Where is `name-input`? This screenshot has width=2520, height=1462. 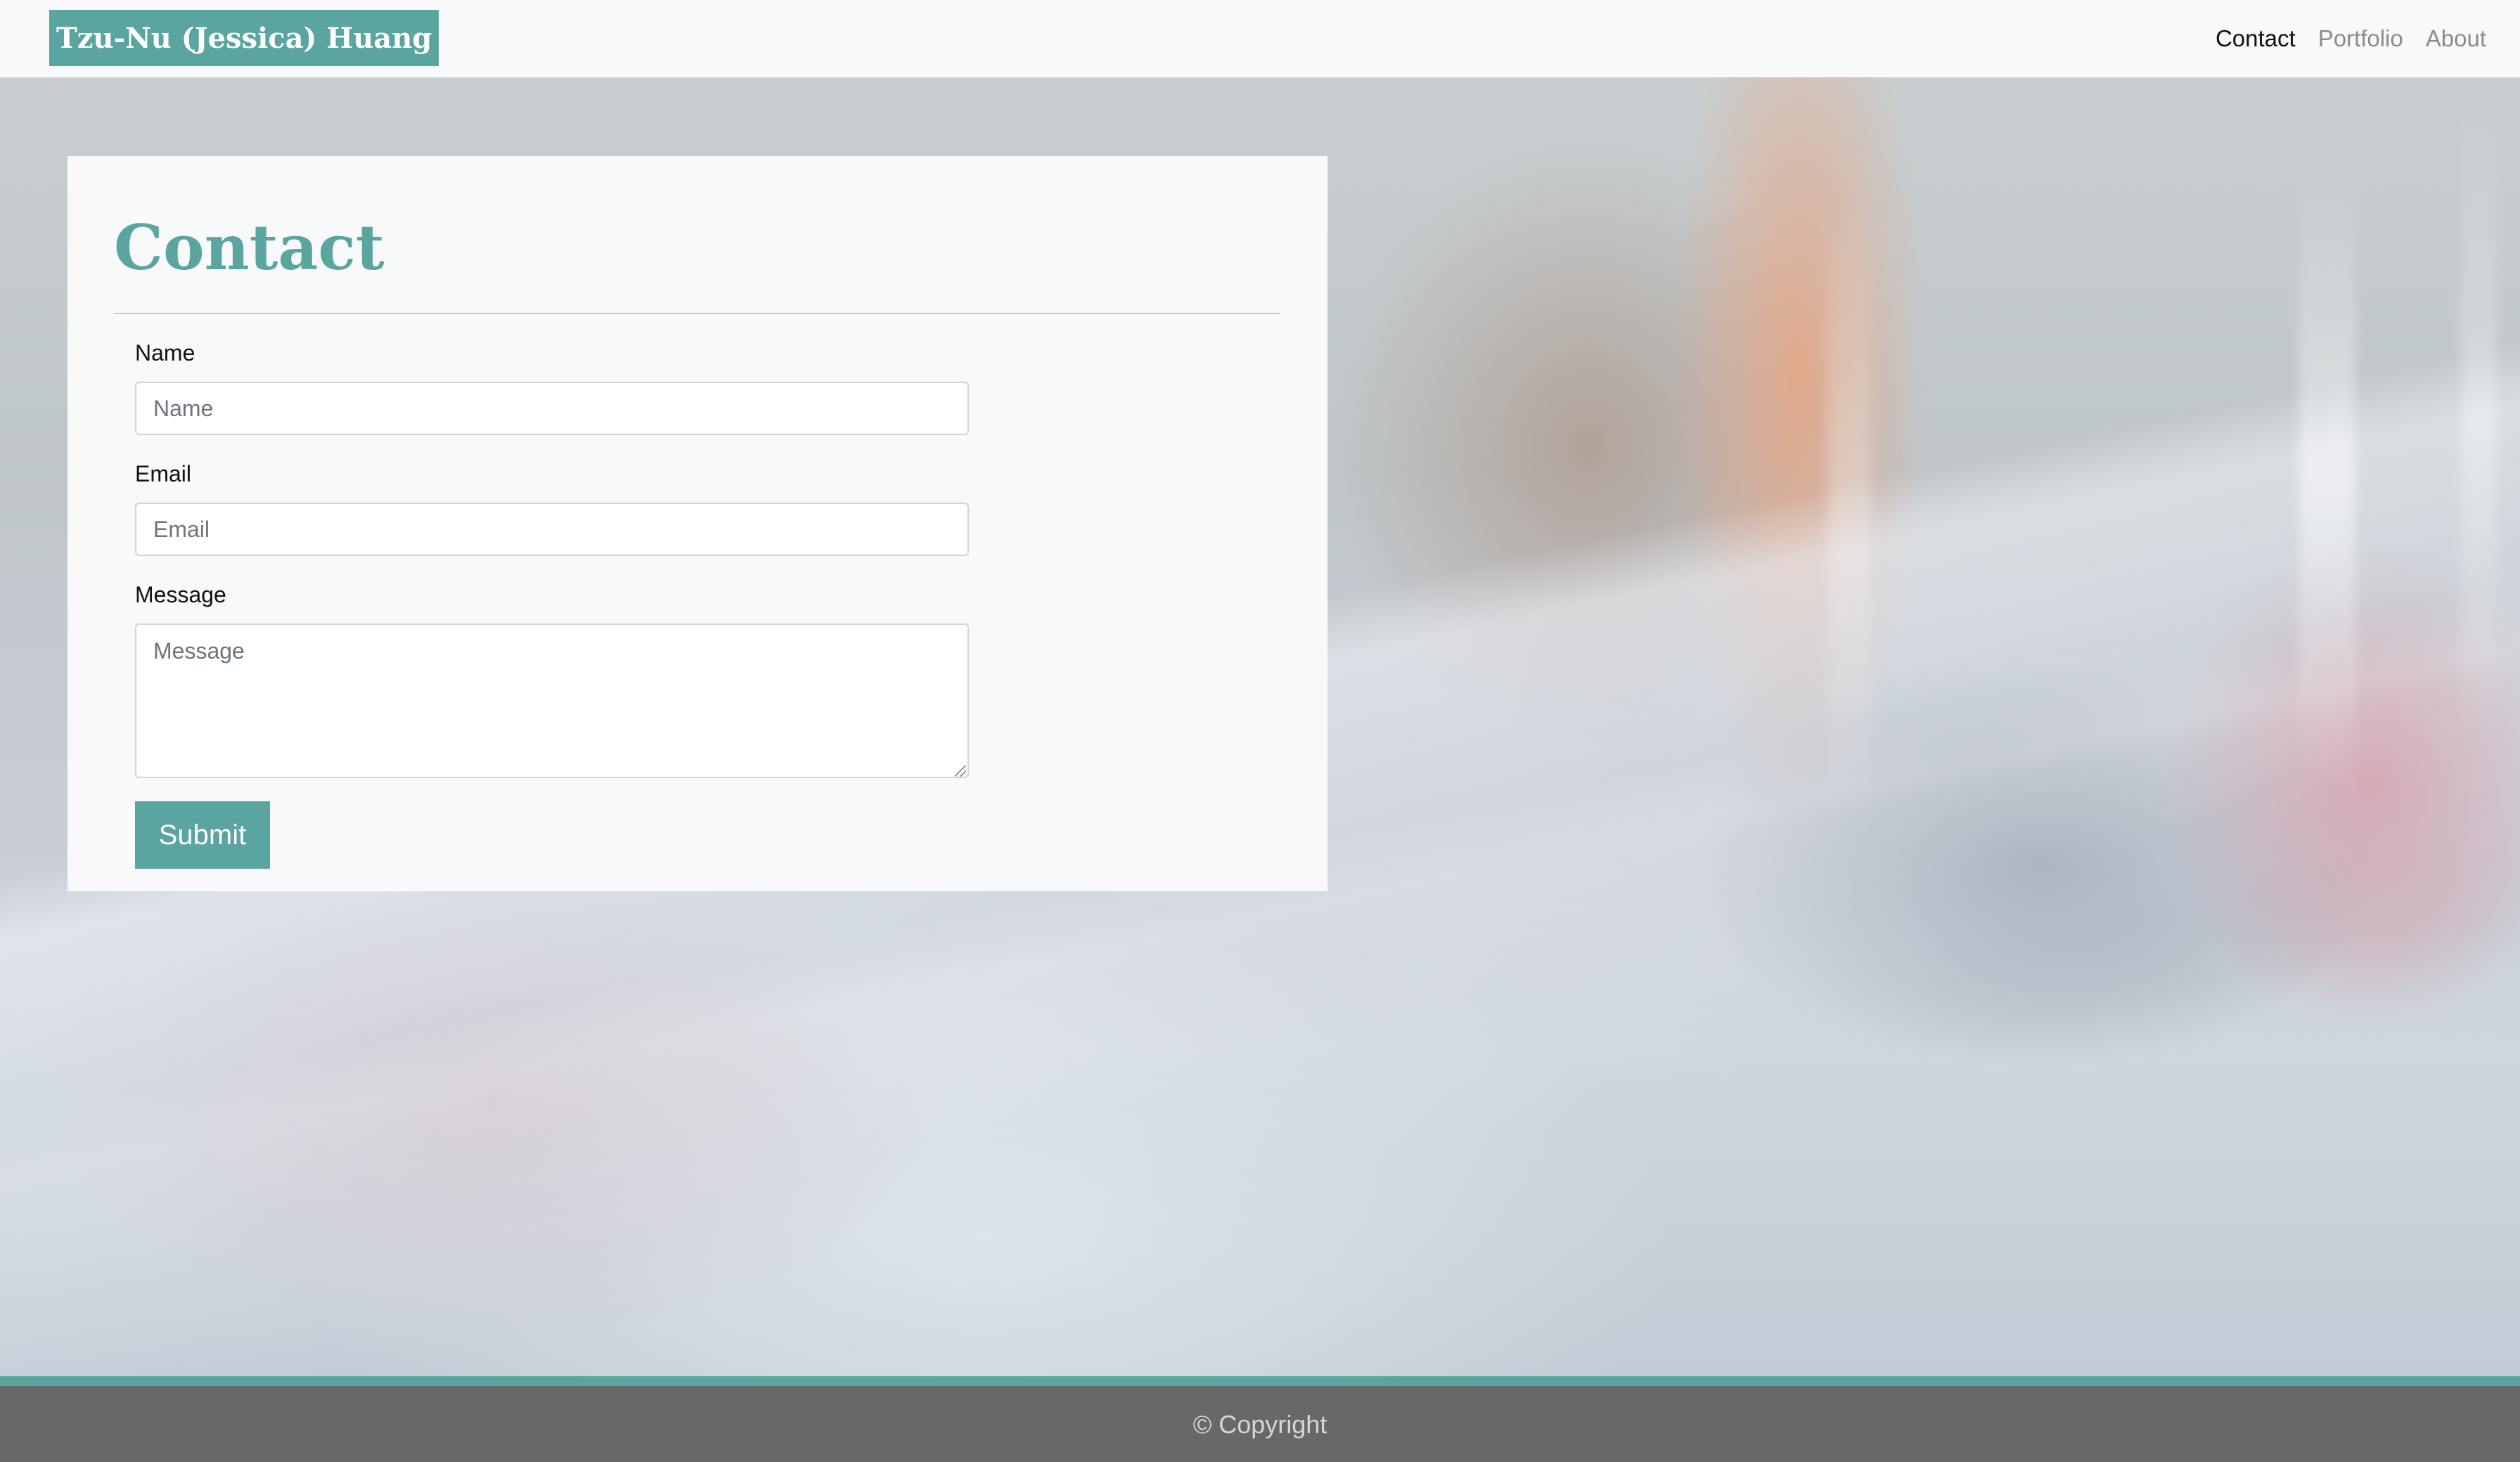
name-input is located at coordinates (552, 408).